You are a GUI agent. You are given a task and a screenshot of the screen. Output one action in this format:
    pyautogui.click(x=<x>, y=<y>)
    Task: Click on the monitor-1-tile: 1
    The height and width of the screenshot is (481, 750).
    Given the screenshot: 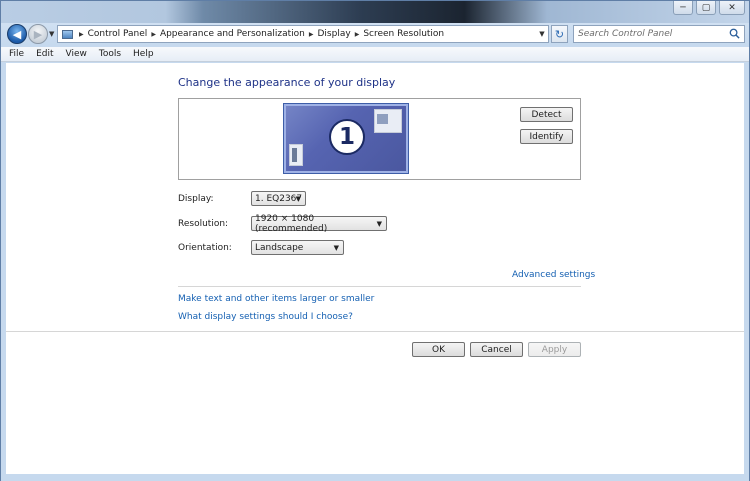 What is the action you would take?
    pyautogui.click(x=346, y=138)
    